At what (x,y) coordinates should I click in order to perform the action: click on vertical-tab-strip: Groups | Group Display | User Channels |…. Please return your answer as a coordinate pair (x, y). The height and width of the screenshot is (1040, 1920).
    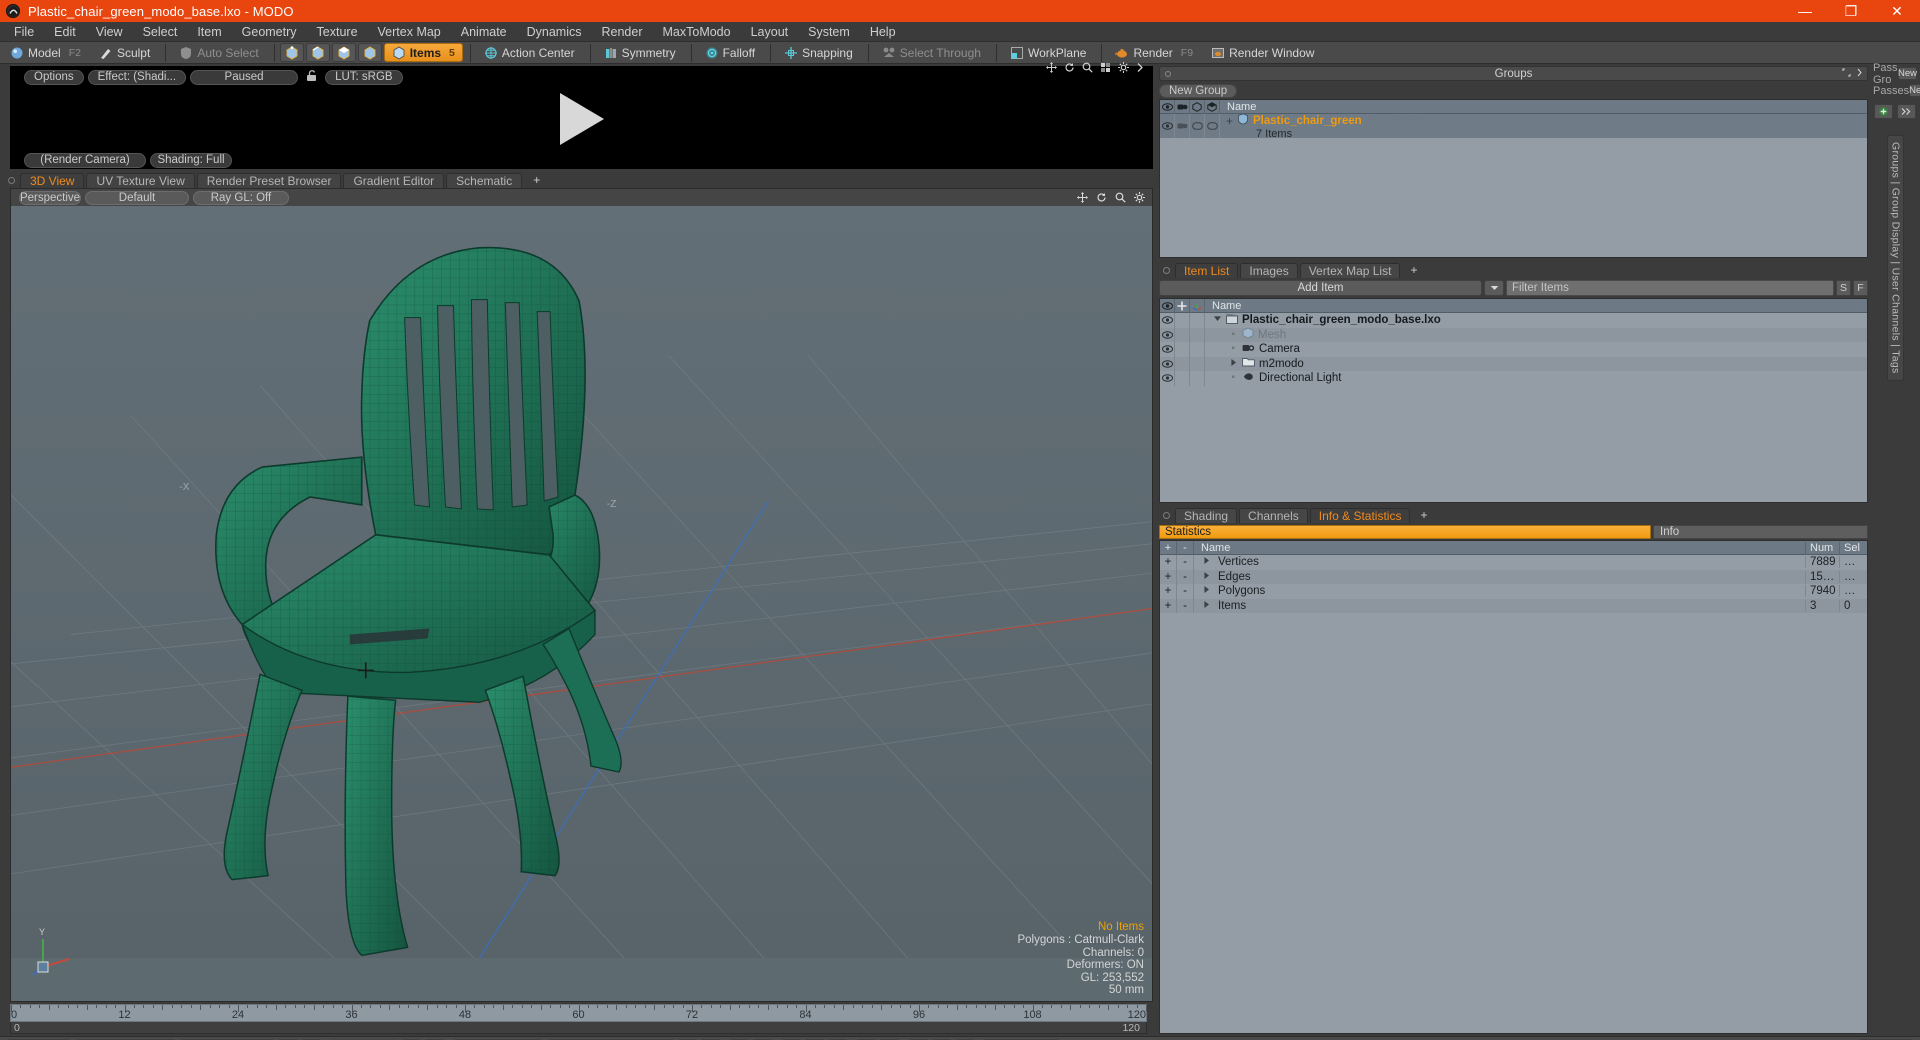
    Looking at the image, I should click on (1895, 258).